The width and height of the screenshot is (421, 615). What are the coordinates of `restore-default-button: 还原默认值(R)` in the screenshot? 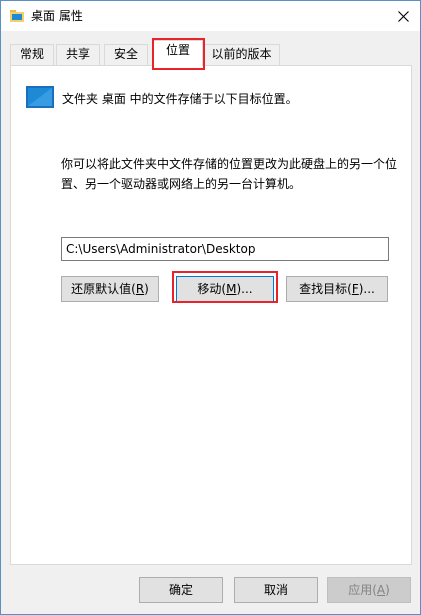 It's located at (110, 289).